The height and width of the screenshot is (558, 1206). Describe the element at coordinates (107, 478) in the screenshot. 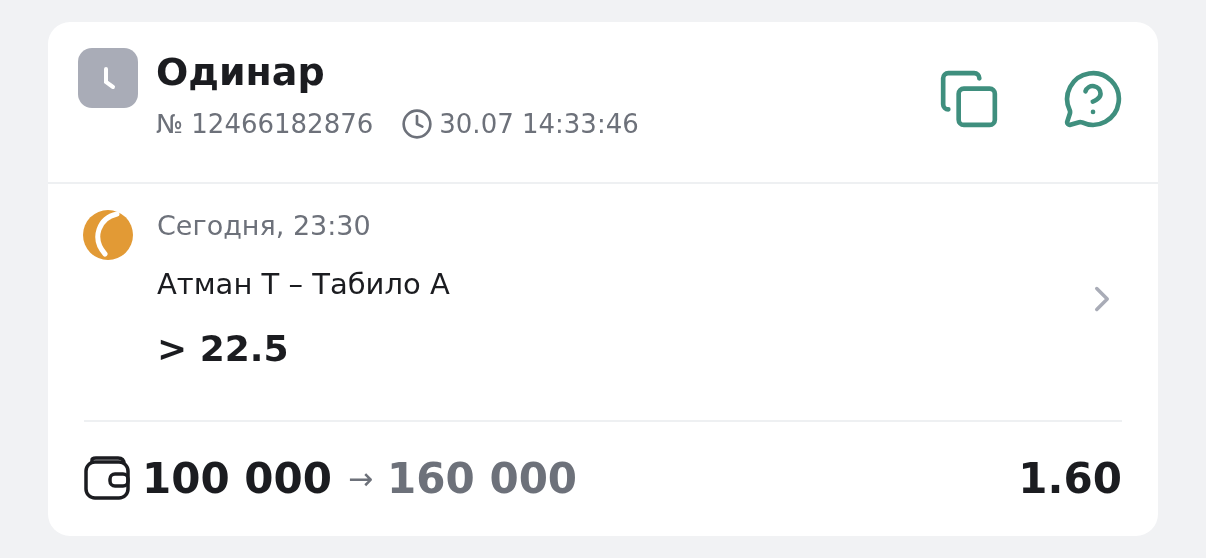

I see `wallet-icon` at that location.